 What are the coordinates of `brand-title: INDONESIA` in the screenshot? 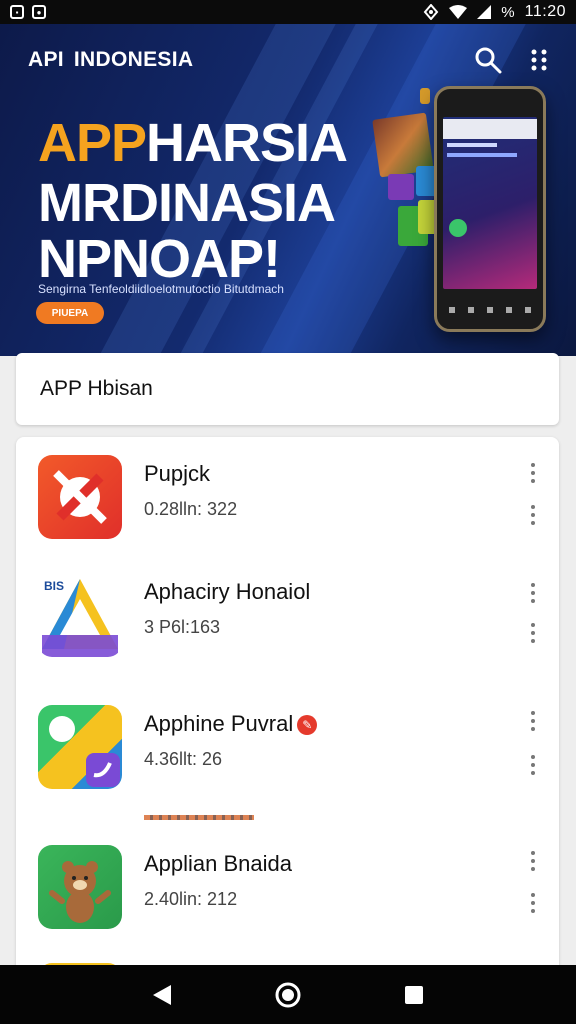 It's located at (133, 59).